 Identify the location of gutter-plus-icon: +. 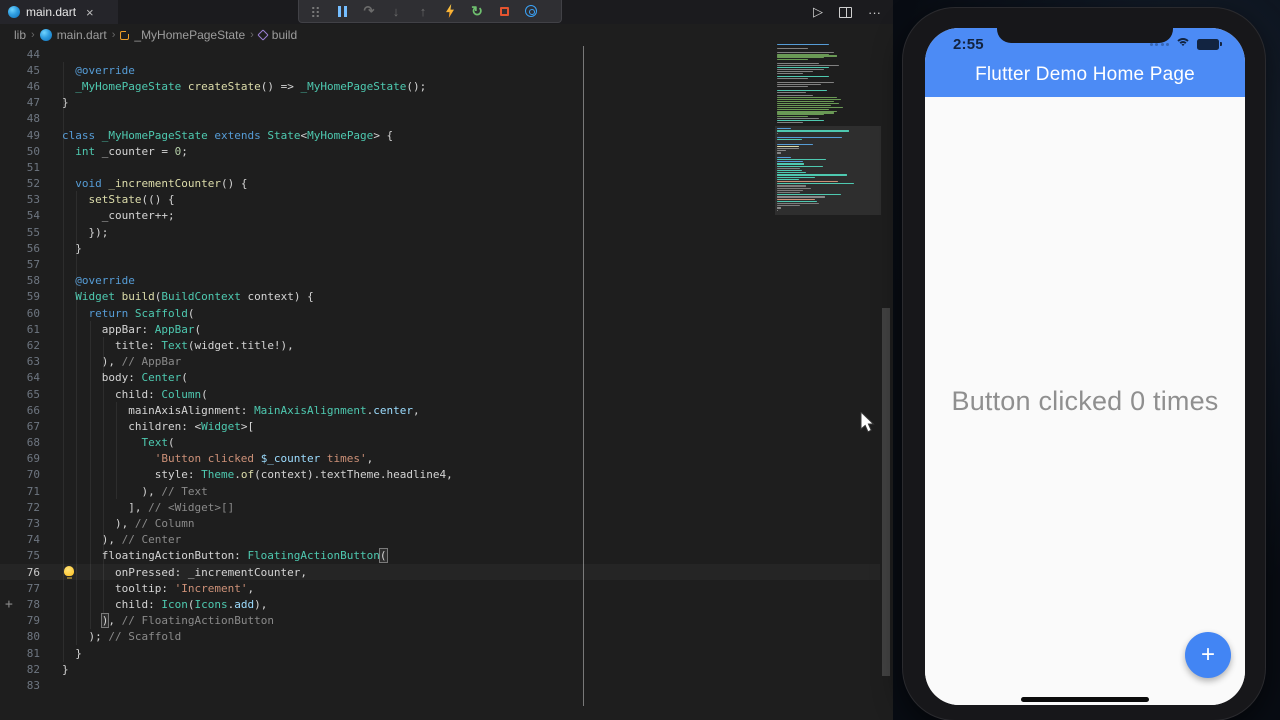
(9, 604).